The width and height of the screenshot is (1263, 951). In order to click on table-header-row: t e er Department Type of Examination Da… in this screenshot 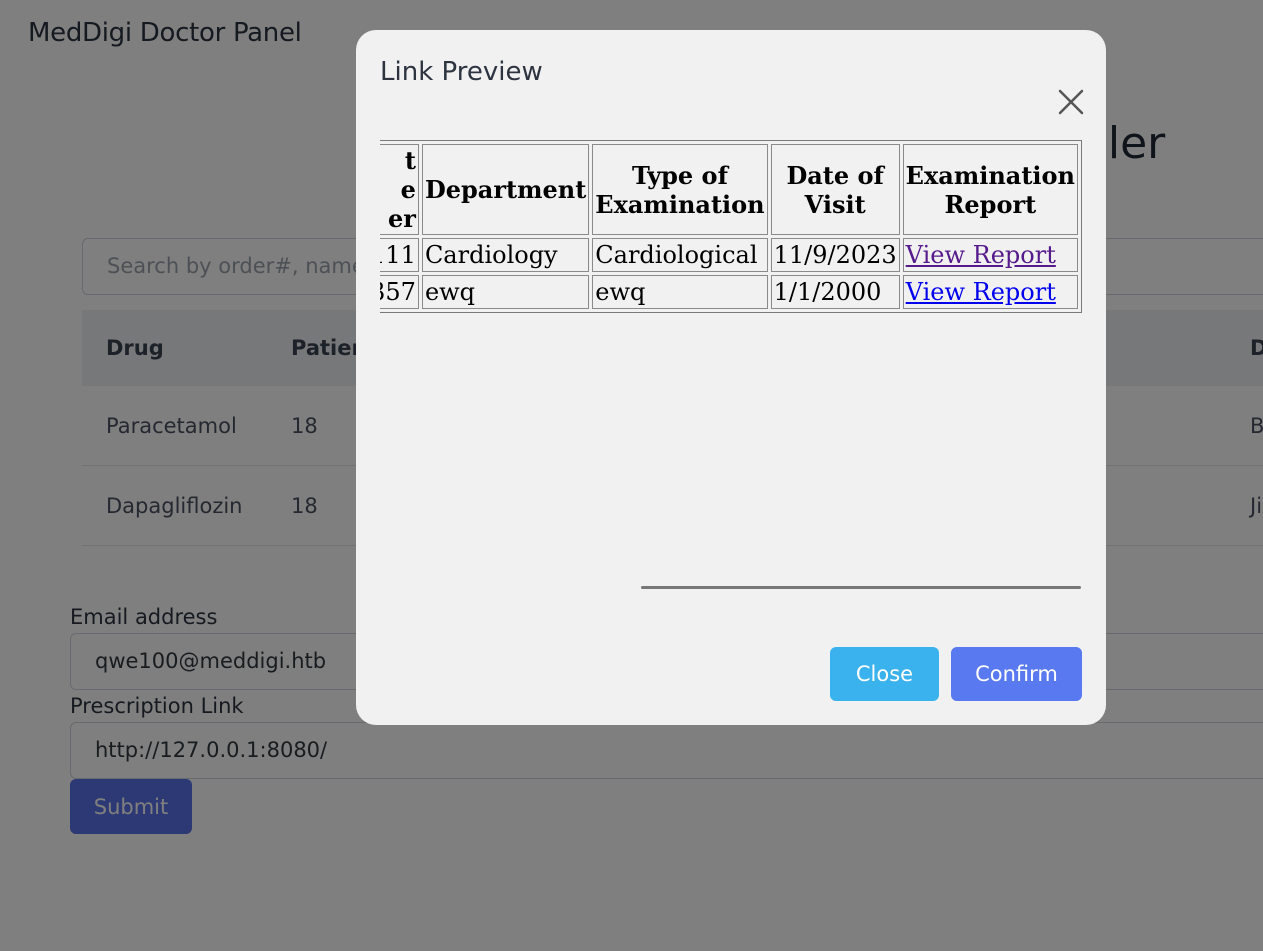, I will do `click(729, 189)`.